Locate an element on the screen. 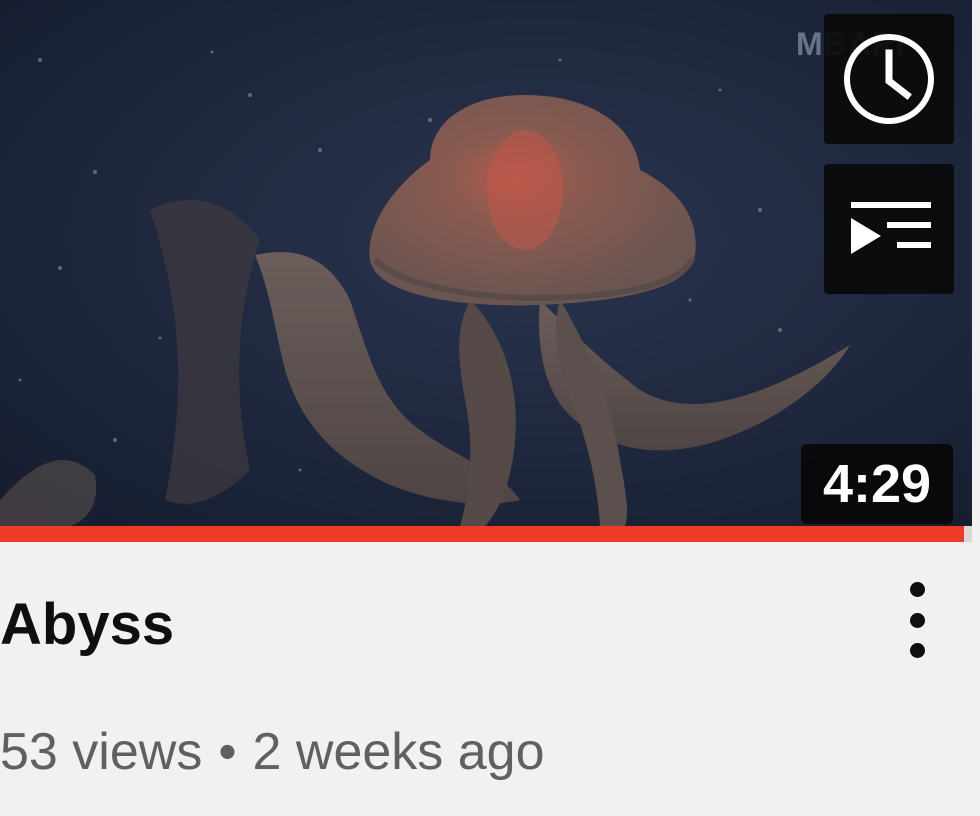 This screenshot has height=816, width=980. more-options-button is located at coordinates (917, 620).